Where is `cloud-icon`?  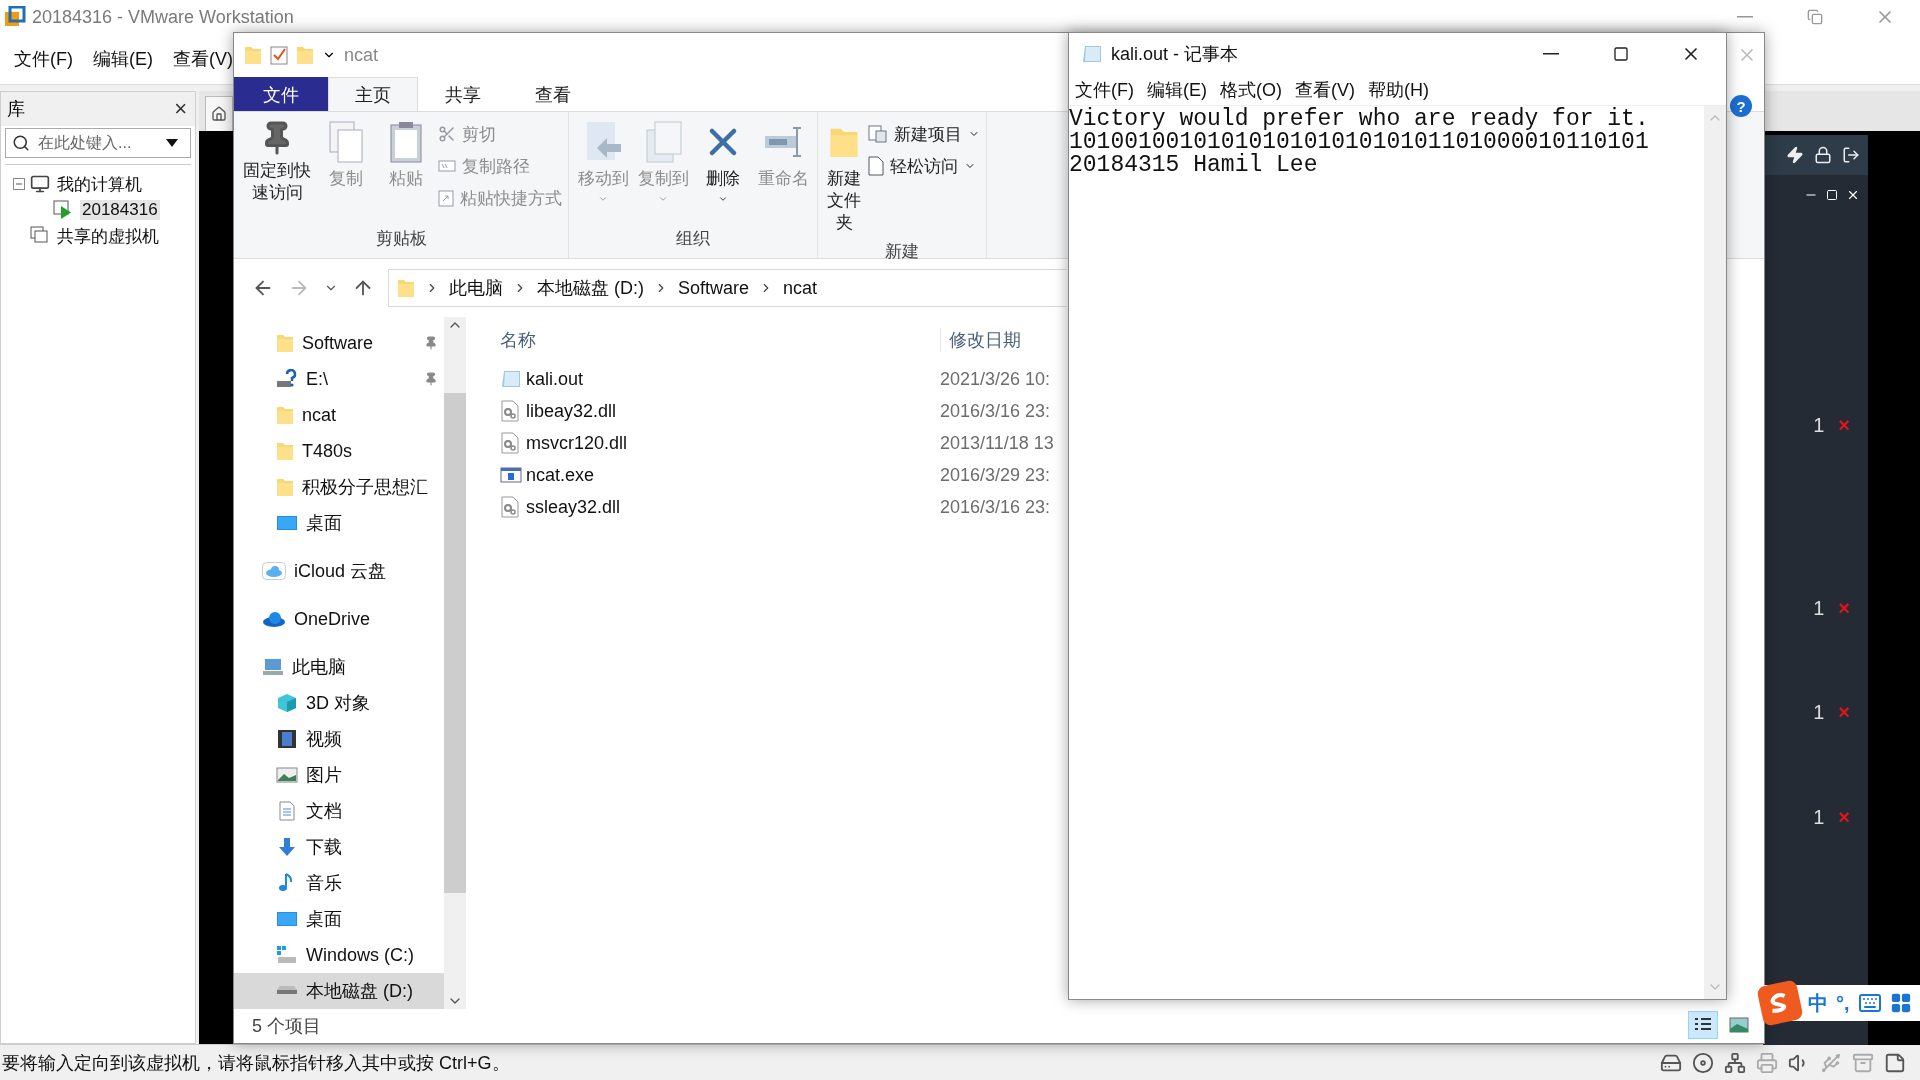 cloud-icon is located at coordinates (274, 619).